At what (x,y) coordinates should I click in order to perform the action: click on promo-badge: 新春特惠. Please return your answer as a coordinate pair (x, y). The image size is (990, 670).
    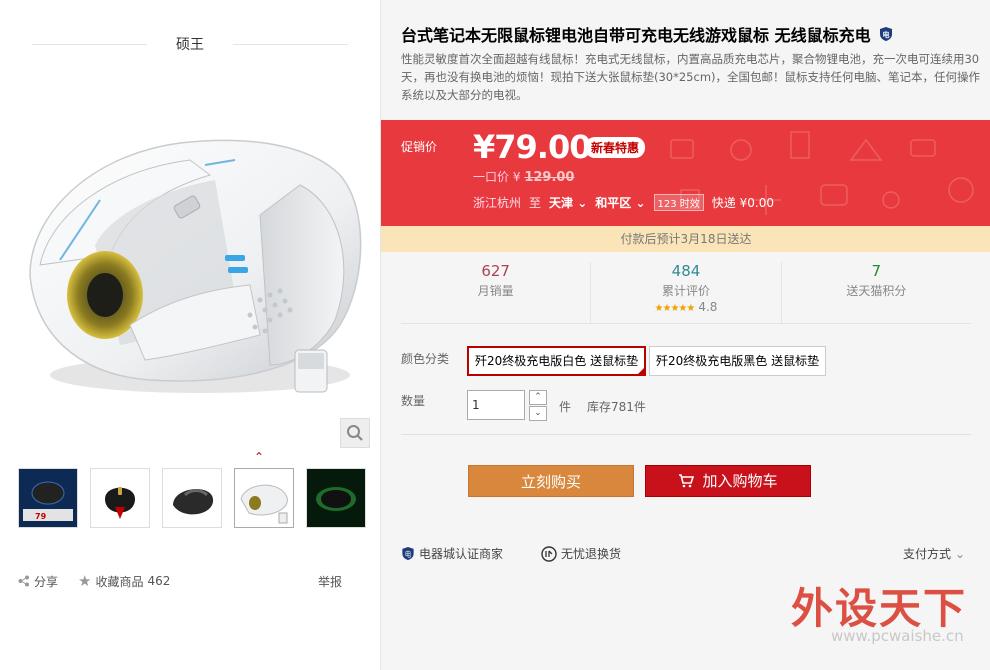
    Looking at the image, I should click on (615, 147).